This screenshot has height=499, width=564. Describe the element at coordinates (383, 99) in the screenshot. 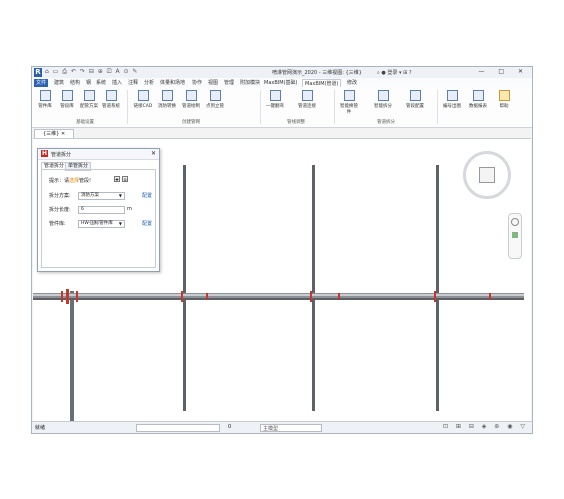

I see `smart-split-button: 智能拆分` at that location.